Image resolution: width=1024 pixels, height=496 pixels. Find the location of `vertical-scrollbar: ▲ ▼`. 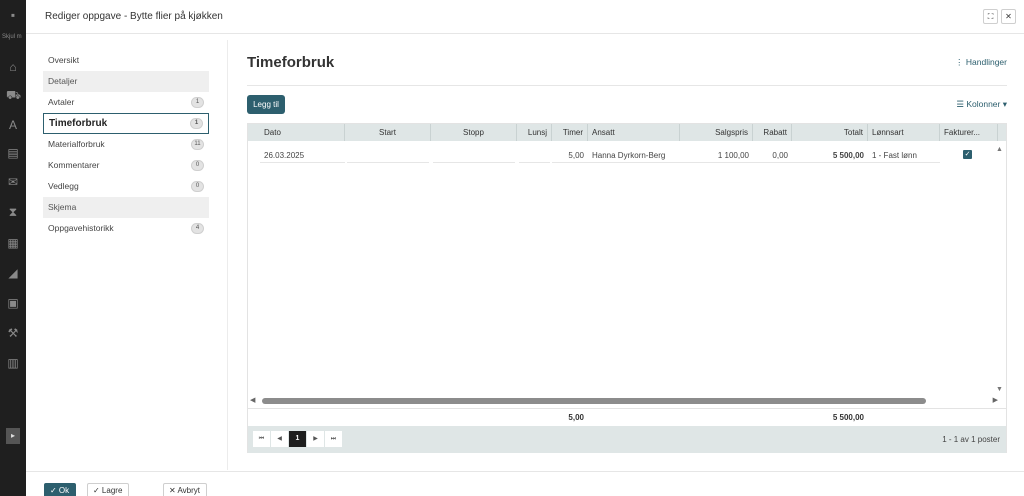

vertical-scrollbar: ▲ ▼ is located at coordinates (1000, 268).